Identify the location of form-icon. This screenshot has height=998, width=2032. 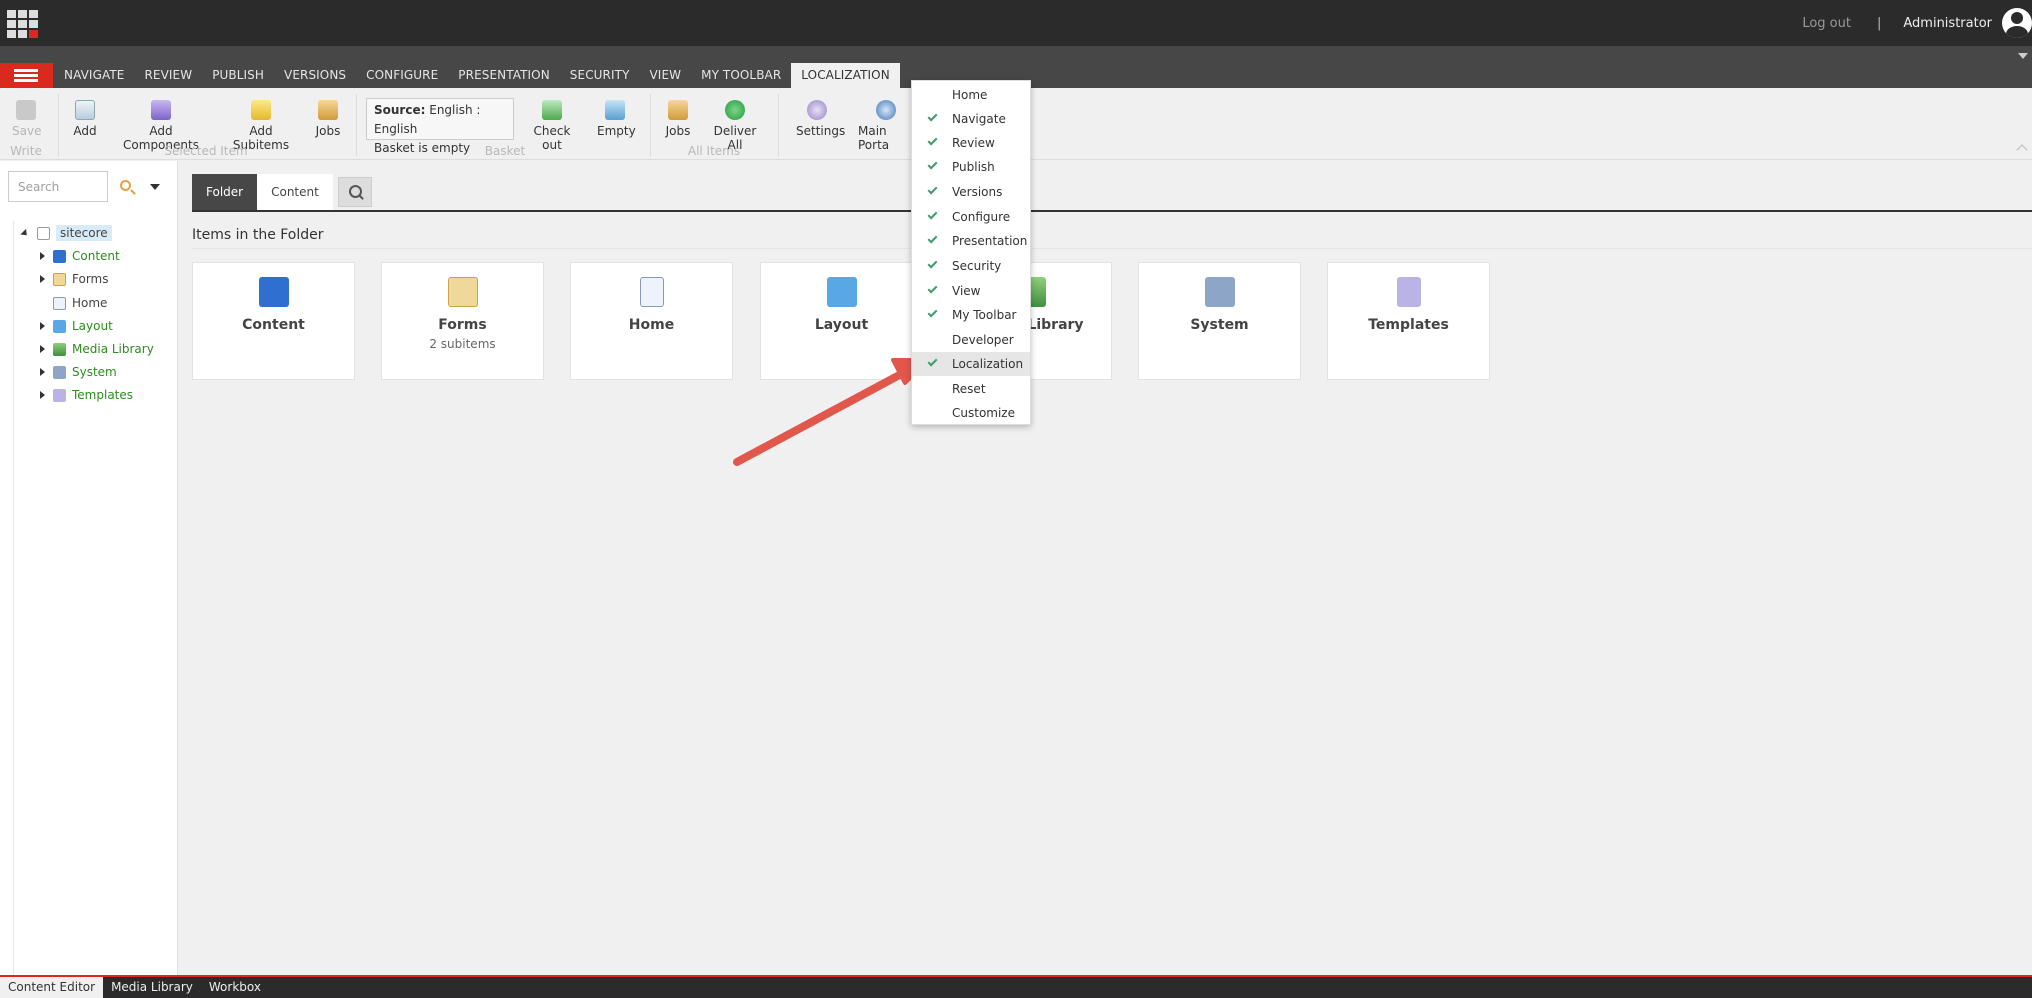
(462, 292).